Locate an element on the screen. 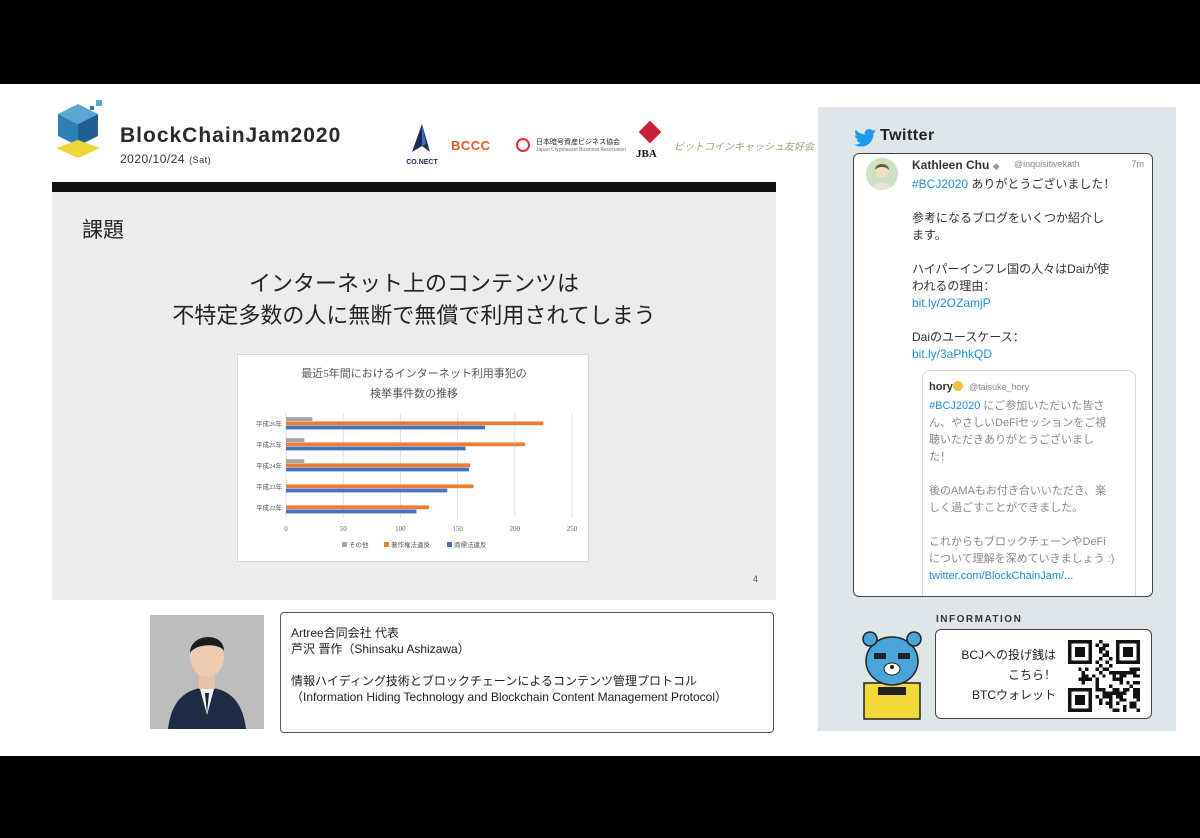 This screenshot has width=1200, height=838. tweet-author-handle: @inquisitivekath is located at coordinates (1047, 164).